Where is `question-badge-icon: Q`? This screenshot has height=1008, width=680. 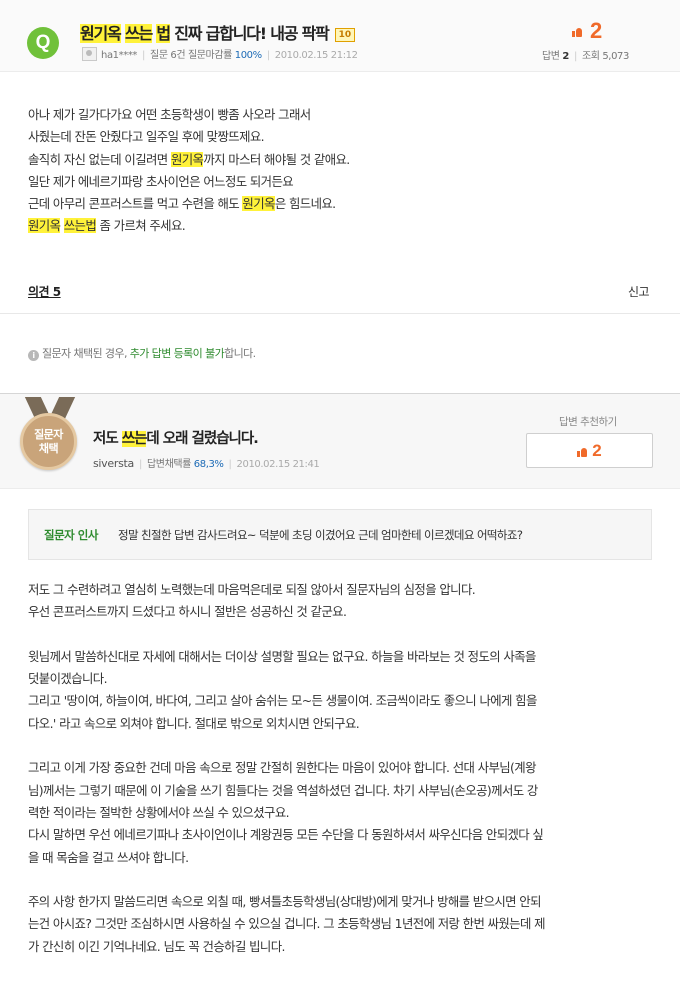
question-badge-icon: Q is located at coordinates (43, 43).